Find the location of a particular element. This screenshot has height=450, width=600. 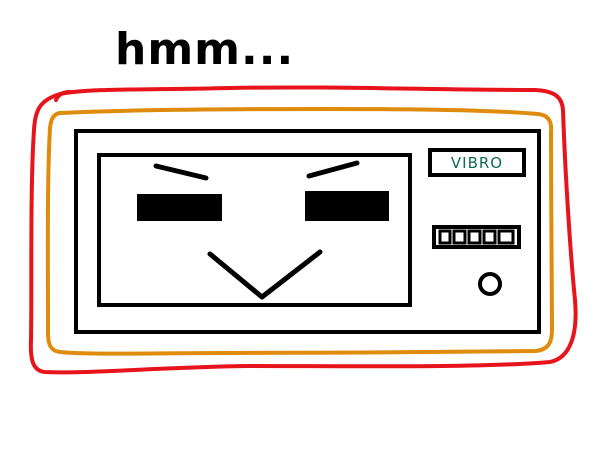

power-knob-icon is located at coordinates (490, 284).